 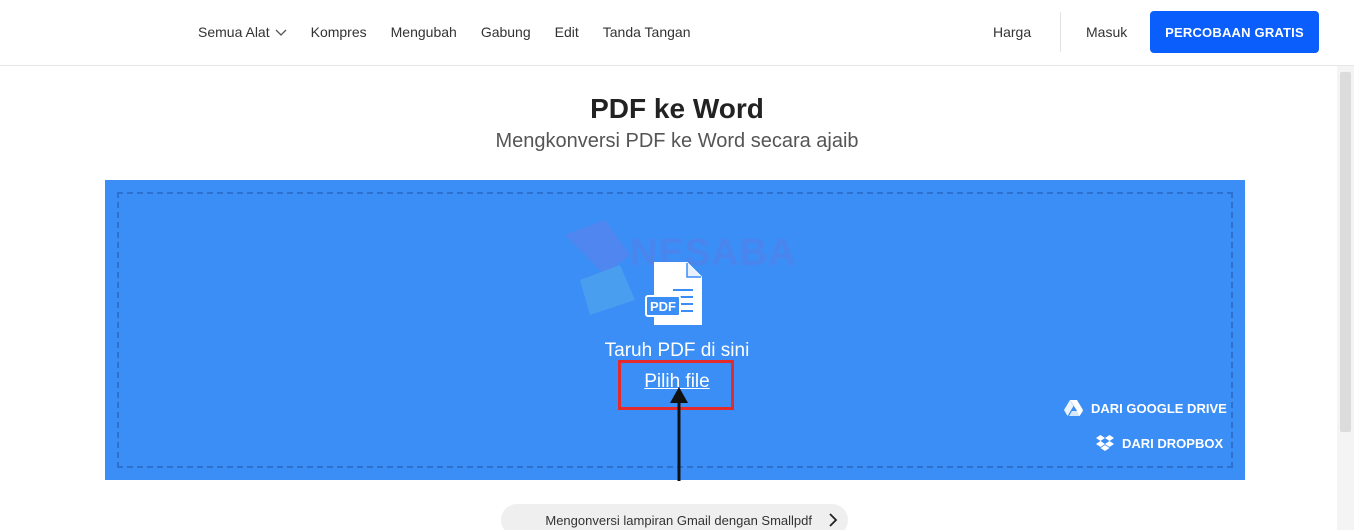 What do you see at coordinates (234, 32) in the screenshot?
I see `nav-all-tools-label: Semua Alat` at bounding box center [234, 32].